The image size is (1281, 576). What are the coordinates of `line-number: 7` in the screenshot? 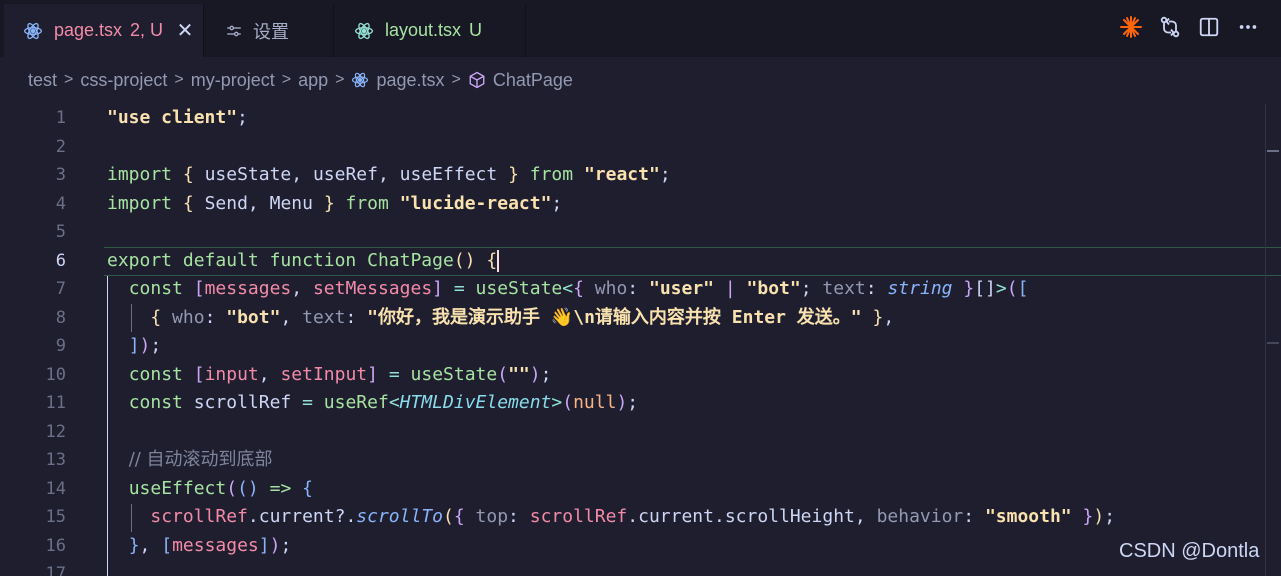 It's located at (60, 289).